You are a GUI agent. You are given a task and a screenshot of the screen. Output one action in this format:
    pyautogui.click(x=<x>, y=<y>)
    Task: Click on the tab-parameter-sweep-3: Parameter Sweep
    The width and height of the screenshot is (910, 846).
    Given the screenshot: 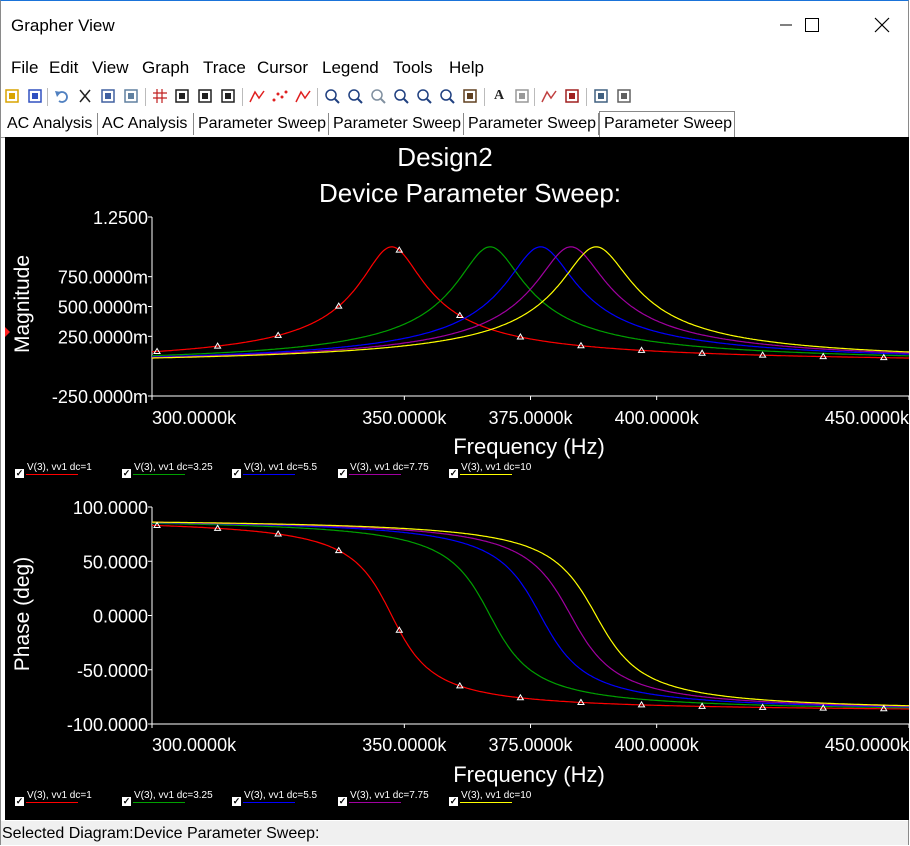 What is the action you would take?
    pyautogui.click(x=531, y=124)
    